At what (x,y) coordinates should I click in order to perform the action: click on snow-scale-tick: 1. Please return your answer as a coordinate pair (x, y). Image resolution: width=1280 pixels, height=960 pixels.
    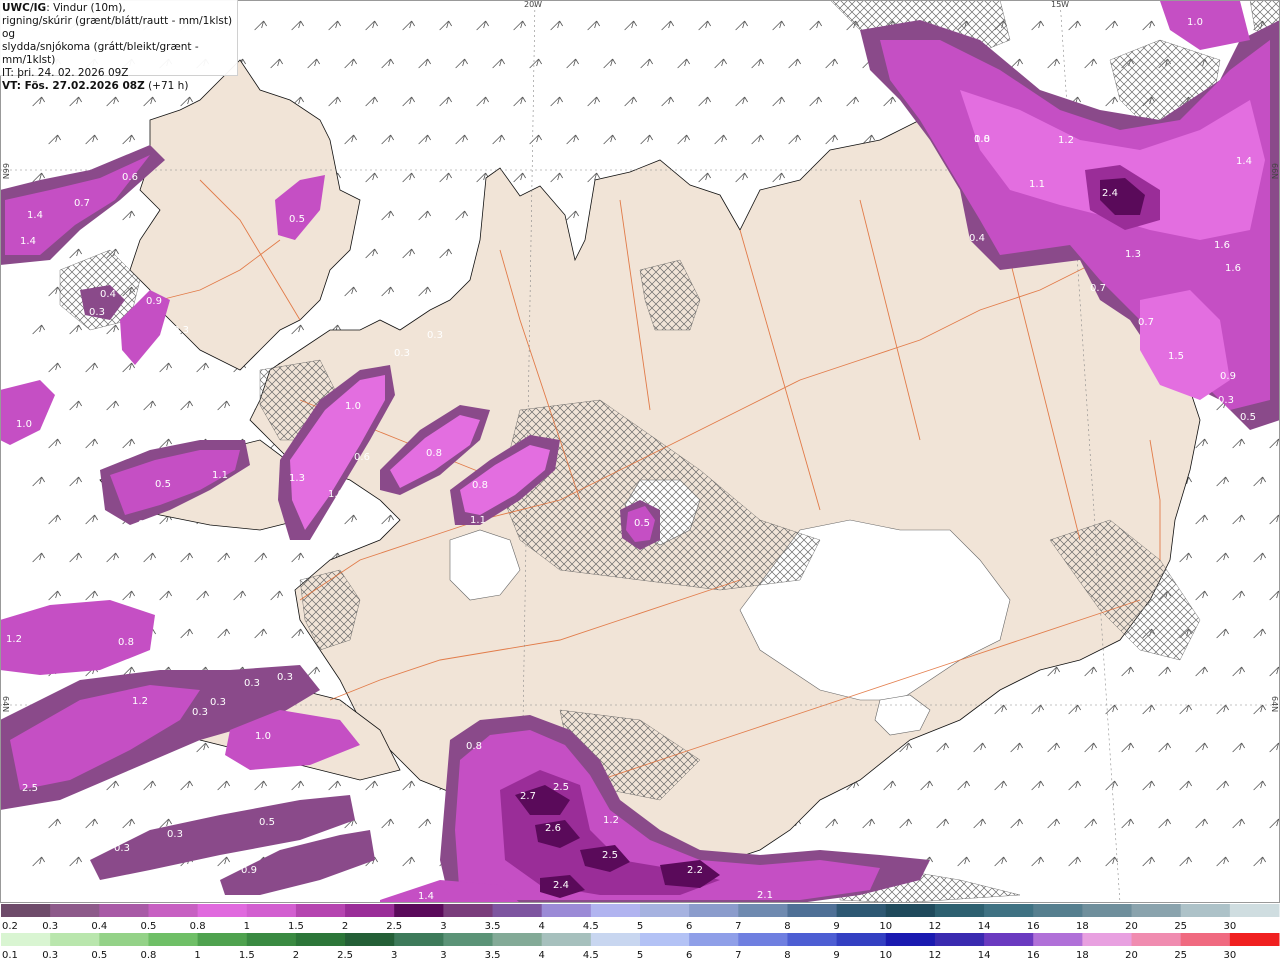
    Looking at the image, I should click on (247, 926).